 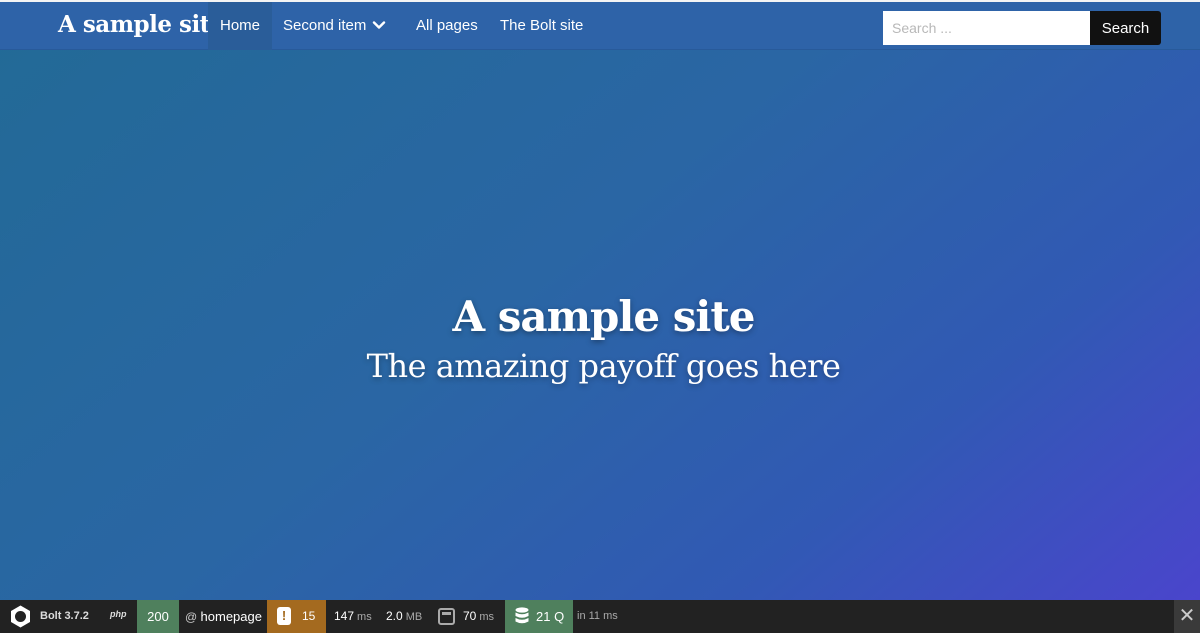 I want to click on route-info: @ homepage, so click(x=223, y=616).